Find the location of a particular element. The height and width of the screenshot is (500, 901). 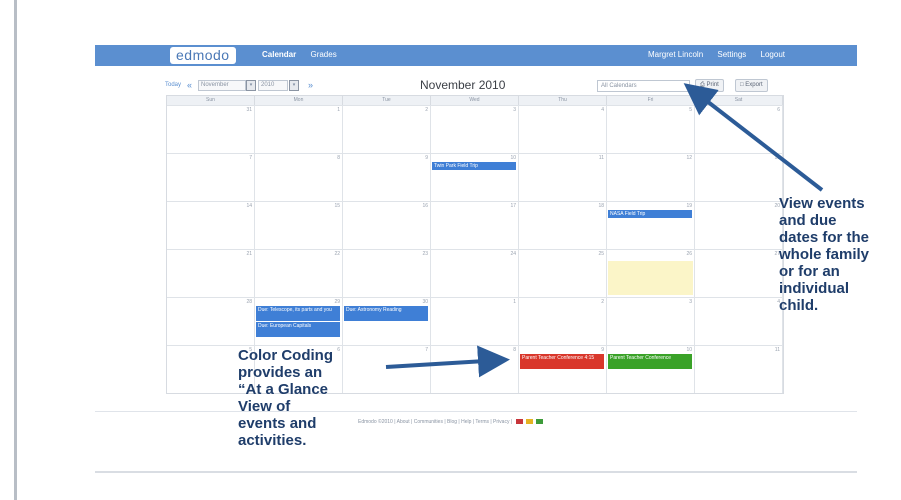

day-cell: 30 is located at coordinates (387, 321).